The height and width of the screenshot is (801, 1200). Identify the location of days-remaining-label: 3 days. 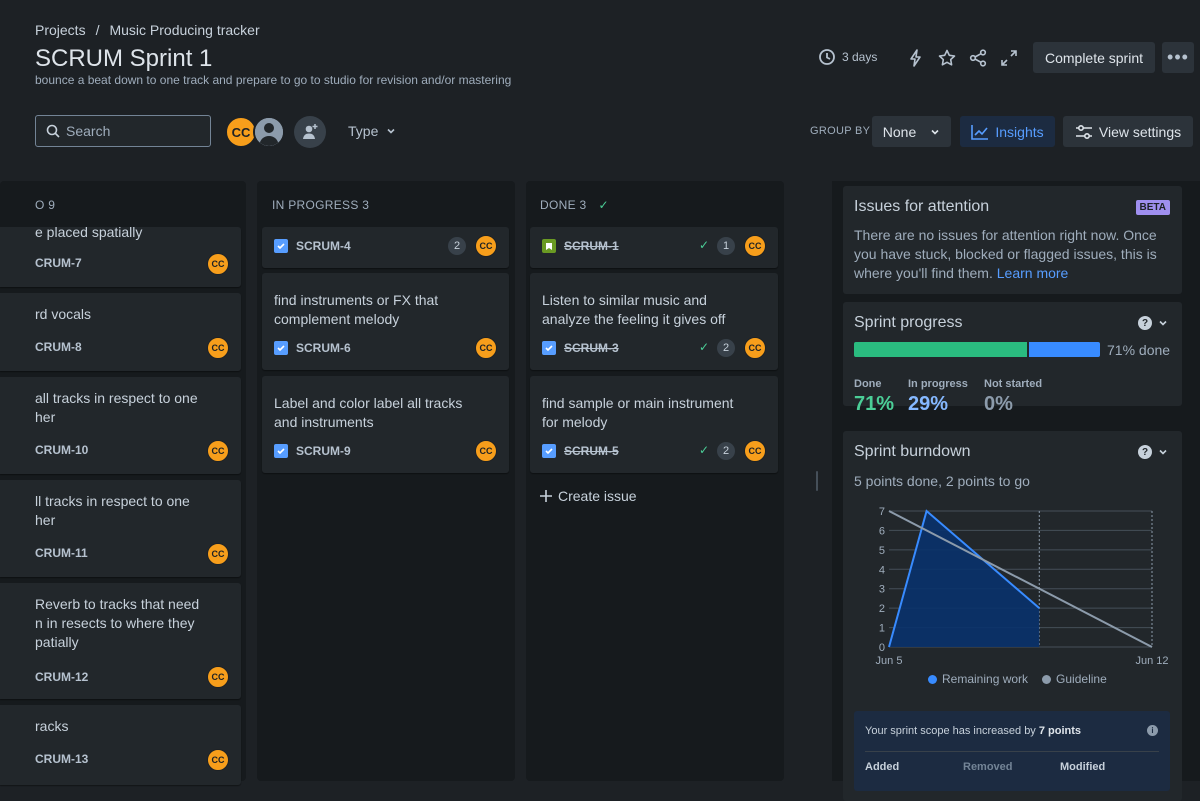
(860, 57).